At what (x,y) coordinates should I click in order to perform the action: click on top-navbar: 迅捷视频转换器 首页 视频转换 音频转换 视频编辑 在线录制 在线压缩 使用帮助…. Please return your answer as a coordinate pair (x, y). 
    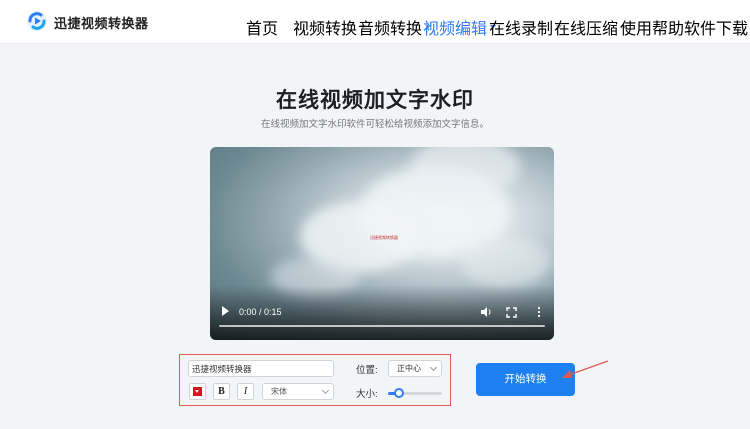
    Looking at the image, I should click on (375, 22).